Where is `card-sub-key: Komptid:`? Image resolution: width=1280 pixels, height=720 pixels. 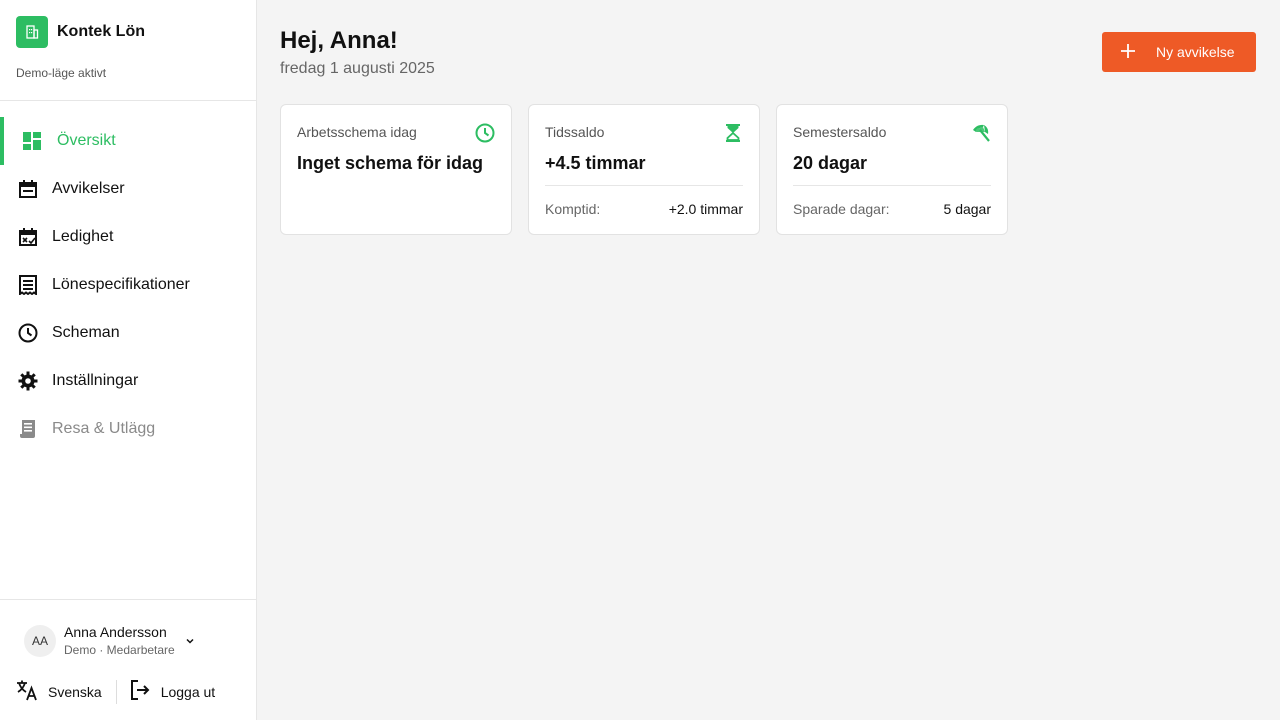
card-sub-key: Komptid: is located at coordinates (573, 209).